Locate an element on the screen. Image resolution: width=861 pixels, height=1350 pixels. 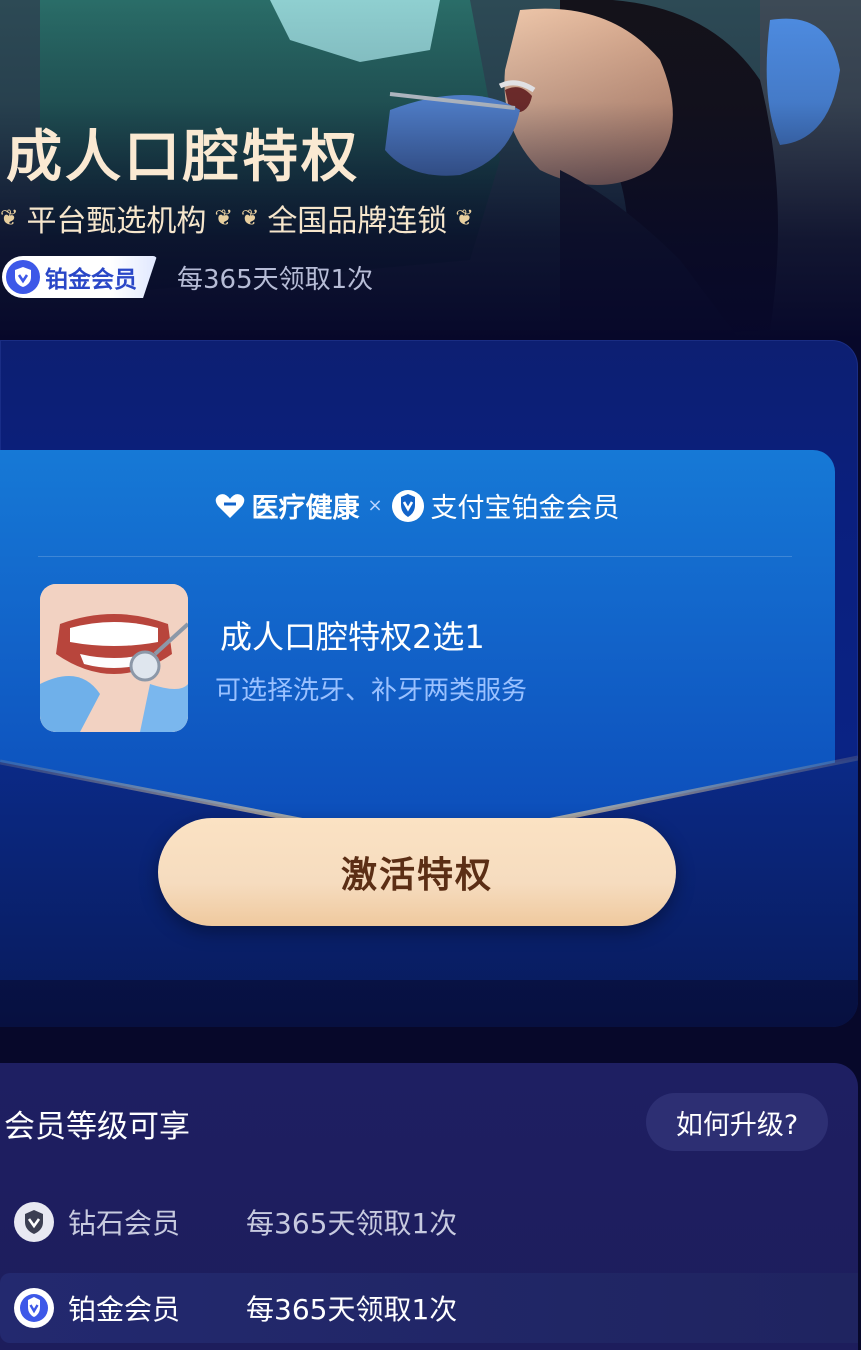
tag-brand-chain: 全国品牌连锁 is located at coordinates (357, 221).